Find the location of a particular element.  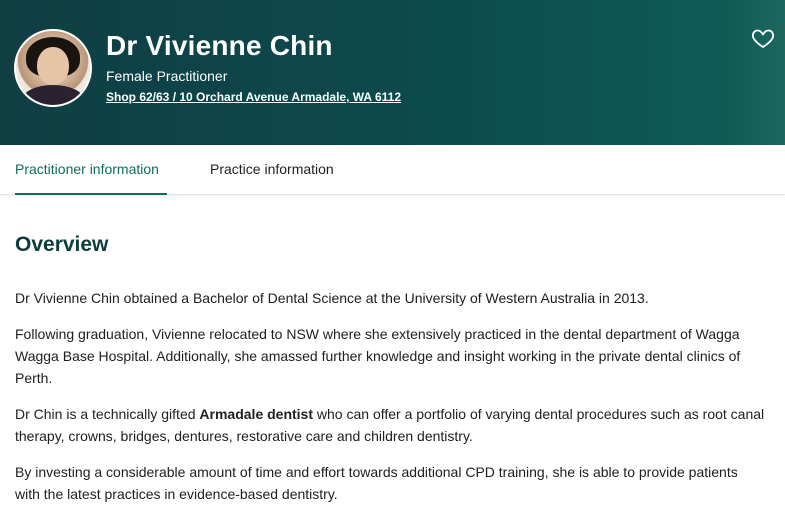

tab-practitioner-information: Practitioner information is located at coordinates (91, 170).